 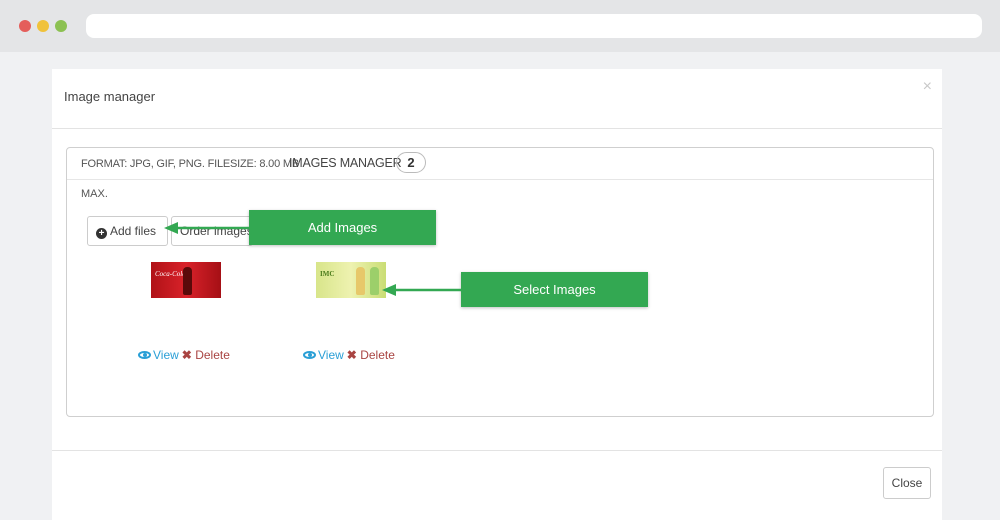 What do you see at coordinates (497, 99) in the screenshot?
I see `modal-header: Image manager ×` at bounding box center [497, 99].